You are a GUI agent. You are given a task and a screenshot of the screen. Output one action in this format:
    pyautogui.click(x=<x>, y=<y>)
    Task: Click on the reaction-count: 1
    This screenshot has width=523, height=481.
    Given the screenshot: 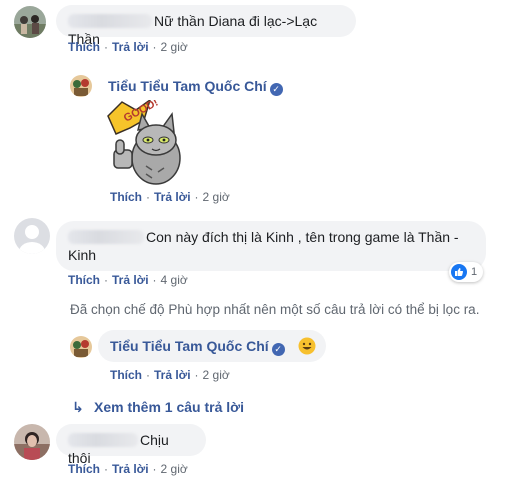 What is the action you would take?
    pyautogui.click(x=474, y=272)
    